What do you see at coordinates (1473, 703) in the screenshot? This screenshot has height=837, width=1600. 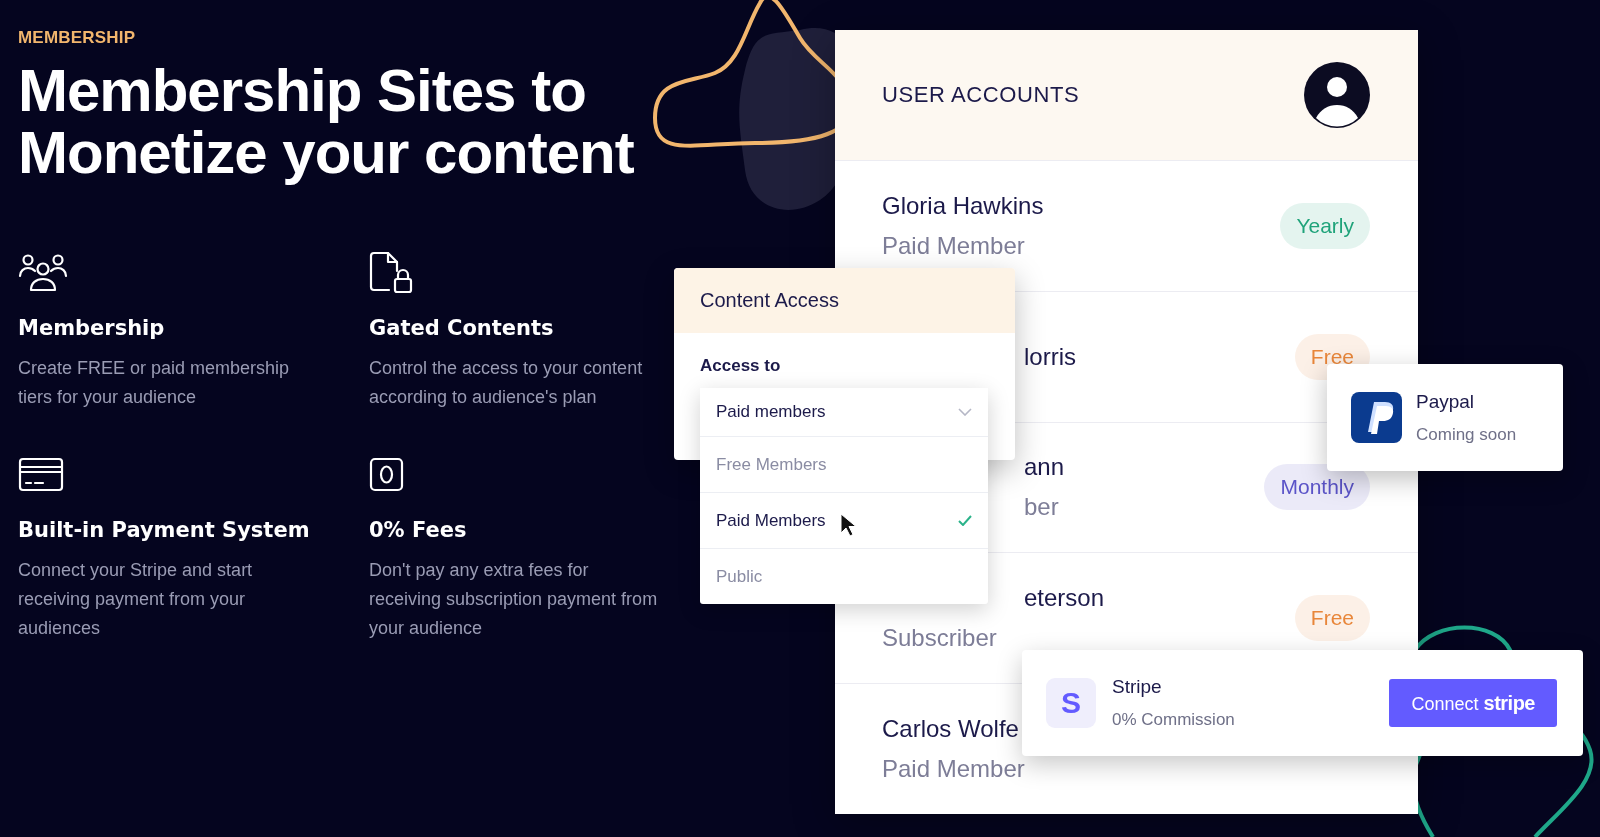 I see `connect-button: Connect stripe` at bounding box center [1473, 703].